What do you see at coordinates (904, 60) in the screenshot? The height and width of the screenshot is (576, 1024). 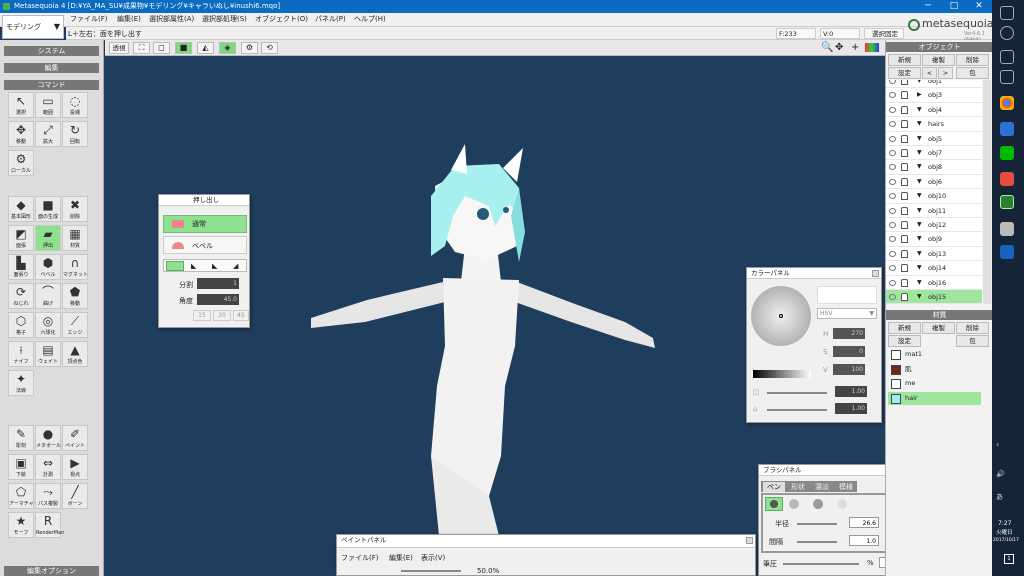 I see `object-new-button: 新規` at bounding box center [904, 60].